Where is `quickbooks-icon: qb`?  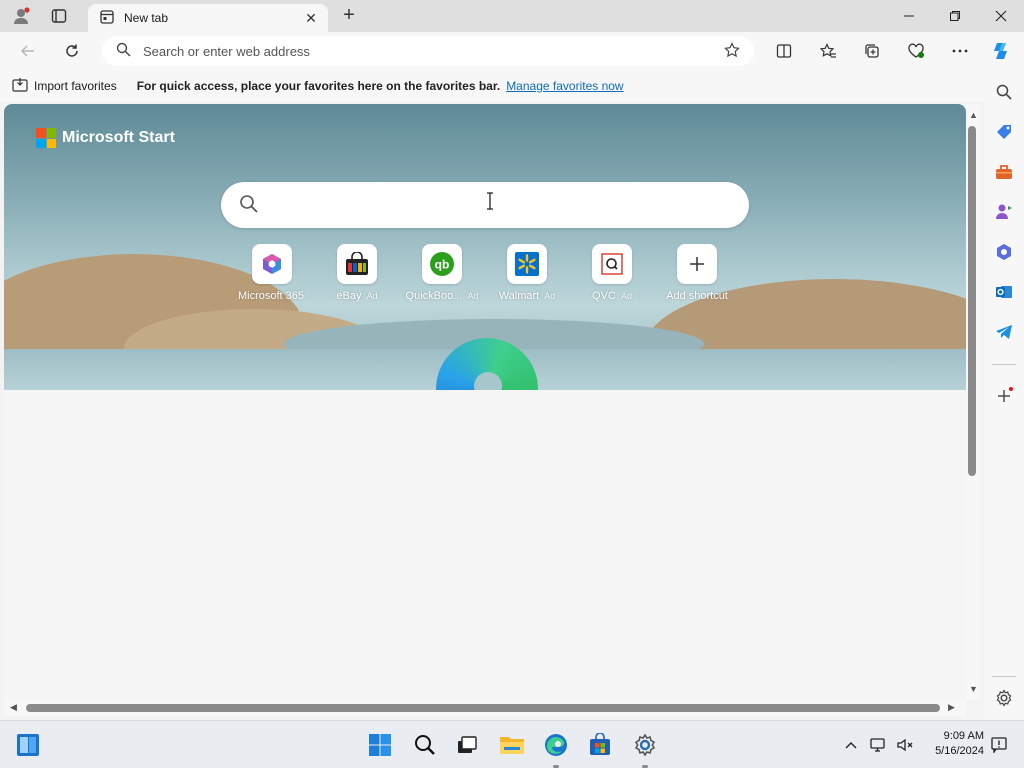
quickbooks-icon: qb is located at coordinates (442, 264).